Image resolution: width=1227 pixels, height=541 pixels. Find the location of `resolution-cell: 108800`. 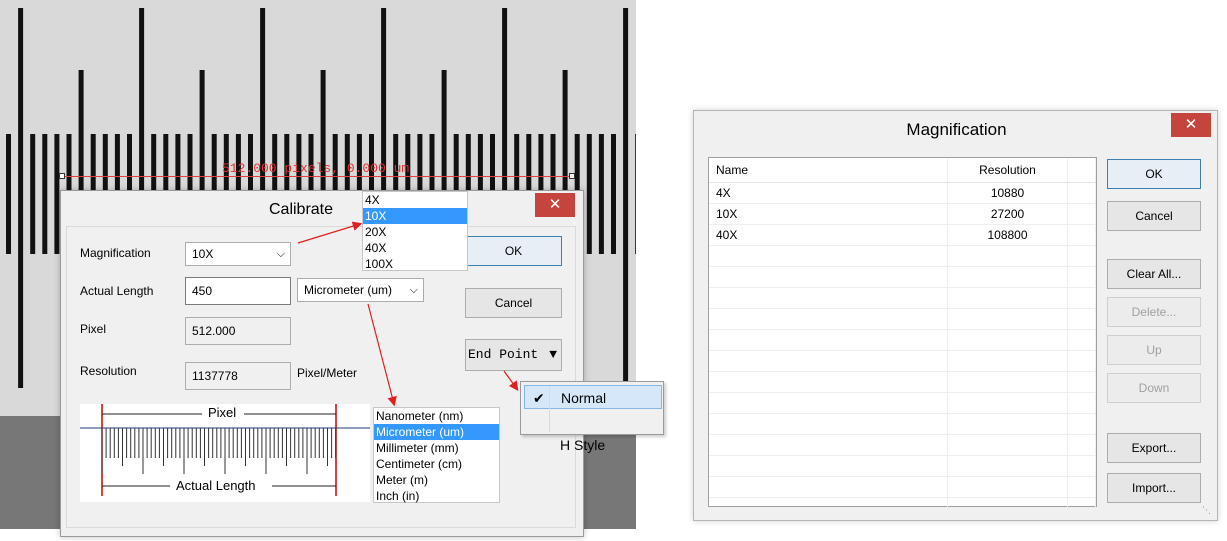

resolution-cell: 108800 is located at coordinates (1008, 235).